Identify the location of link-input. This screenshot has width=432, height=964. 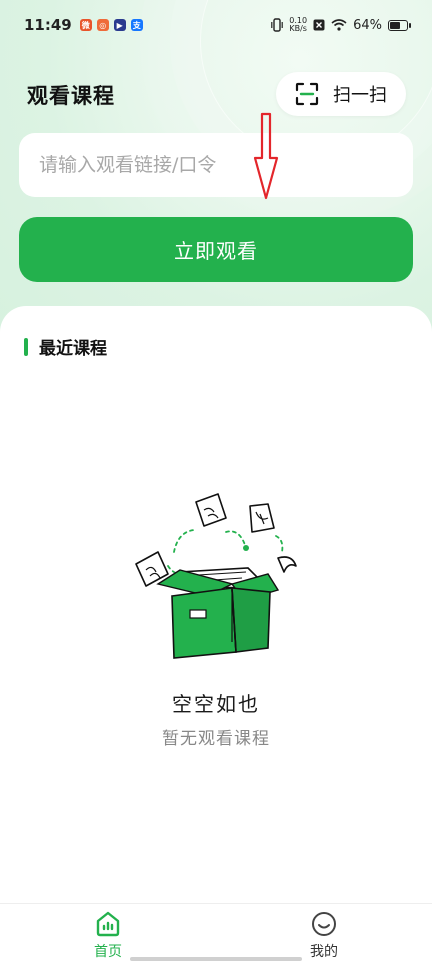
(216, 165).